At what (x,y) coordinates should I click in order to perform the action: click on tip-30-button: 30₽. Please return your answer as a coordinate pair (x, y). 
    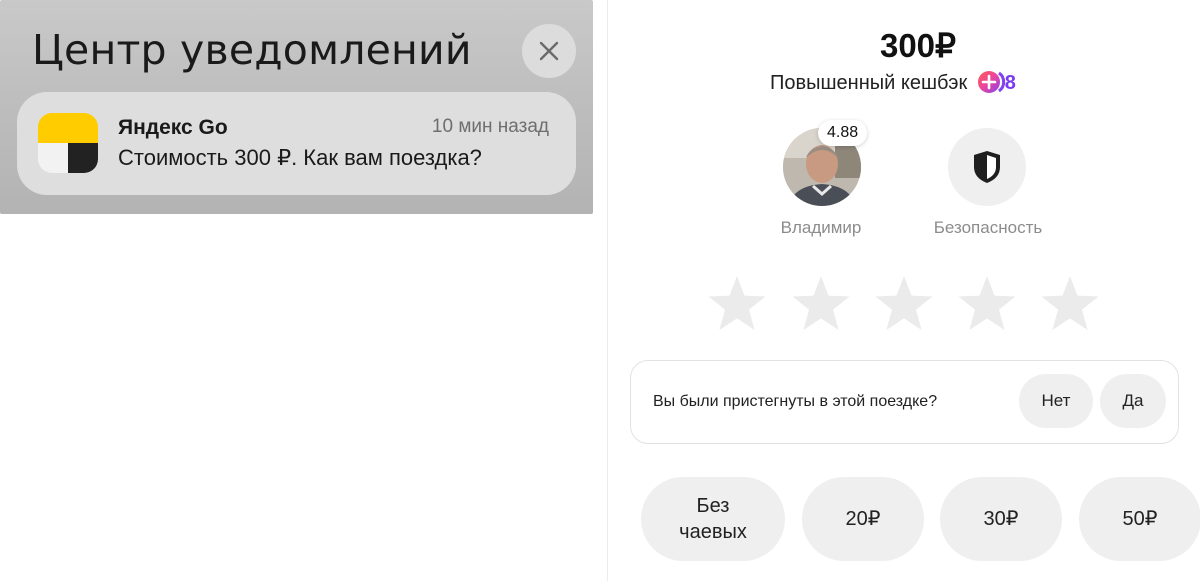
    Looking at the image, I should click on (1001, 519).